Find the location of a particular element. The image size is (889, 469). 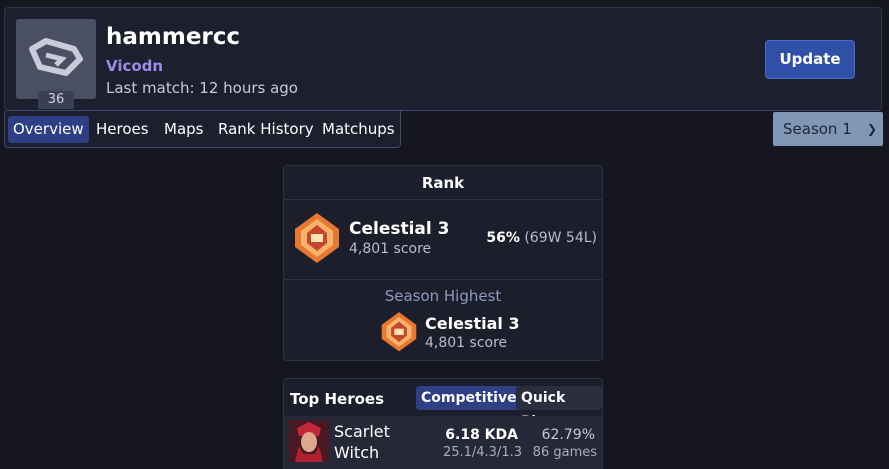

tab-overview: Overview is located at coordinates (48, 129).